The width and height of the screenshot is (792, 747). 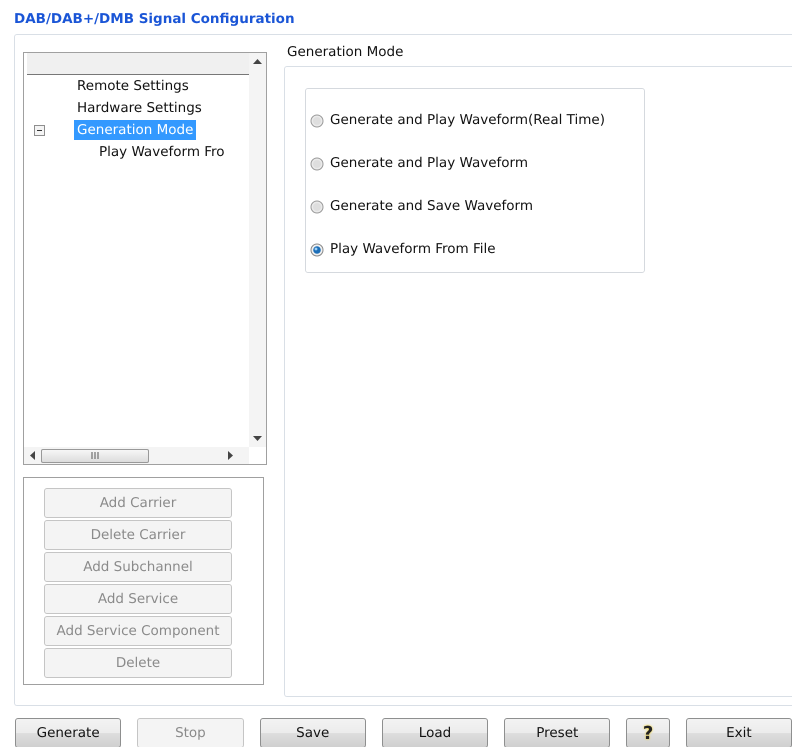 What do you see at coordinates (257, 250) in the screenshot?
I see `vertical-scrollbar` at bounding box center [257, 250].